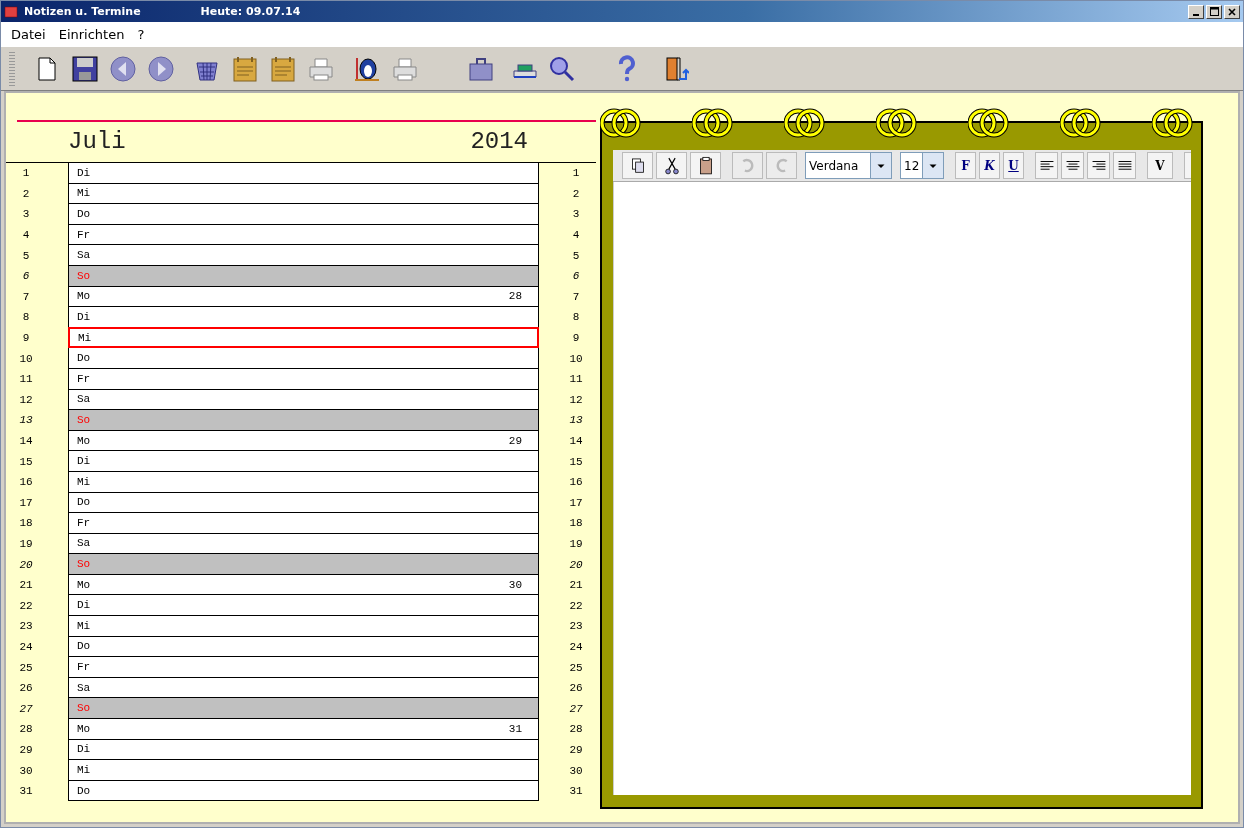  I want to click on font-dropdown: Verdana, so click(848, 165).